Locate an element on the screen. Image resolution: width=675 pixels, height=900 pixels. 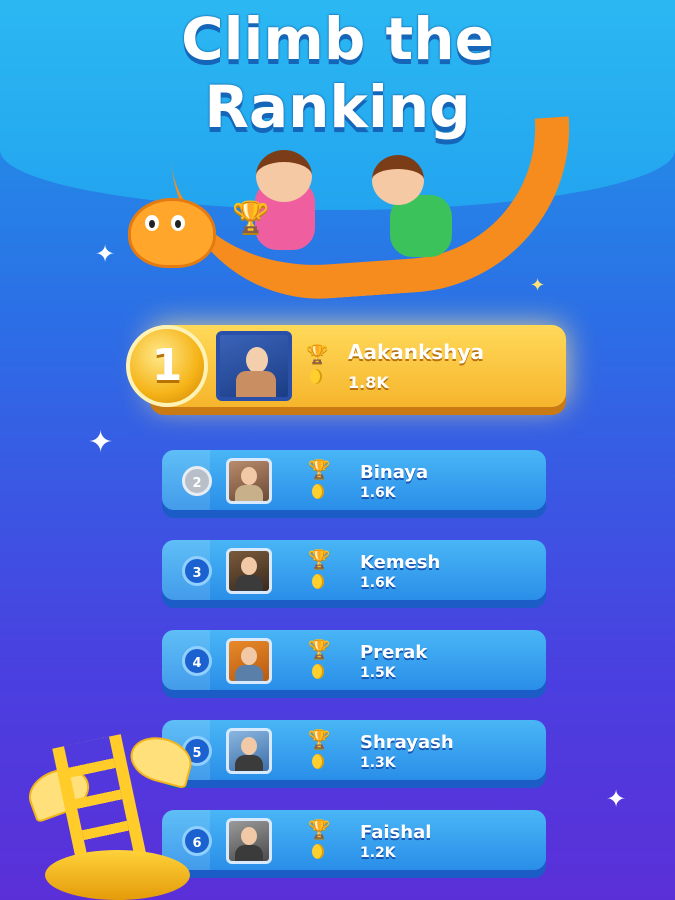
player-name: Shrayash is located at coordinates (407, 742).